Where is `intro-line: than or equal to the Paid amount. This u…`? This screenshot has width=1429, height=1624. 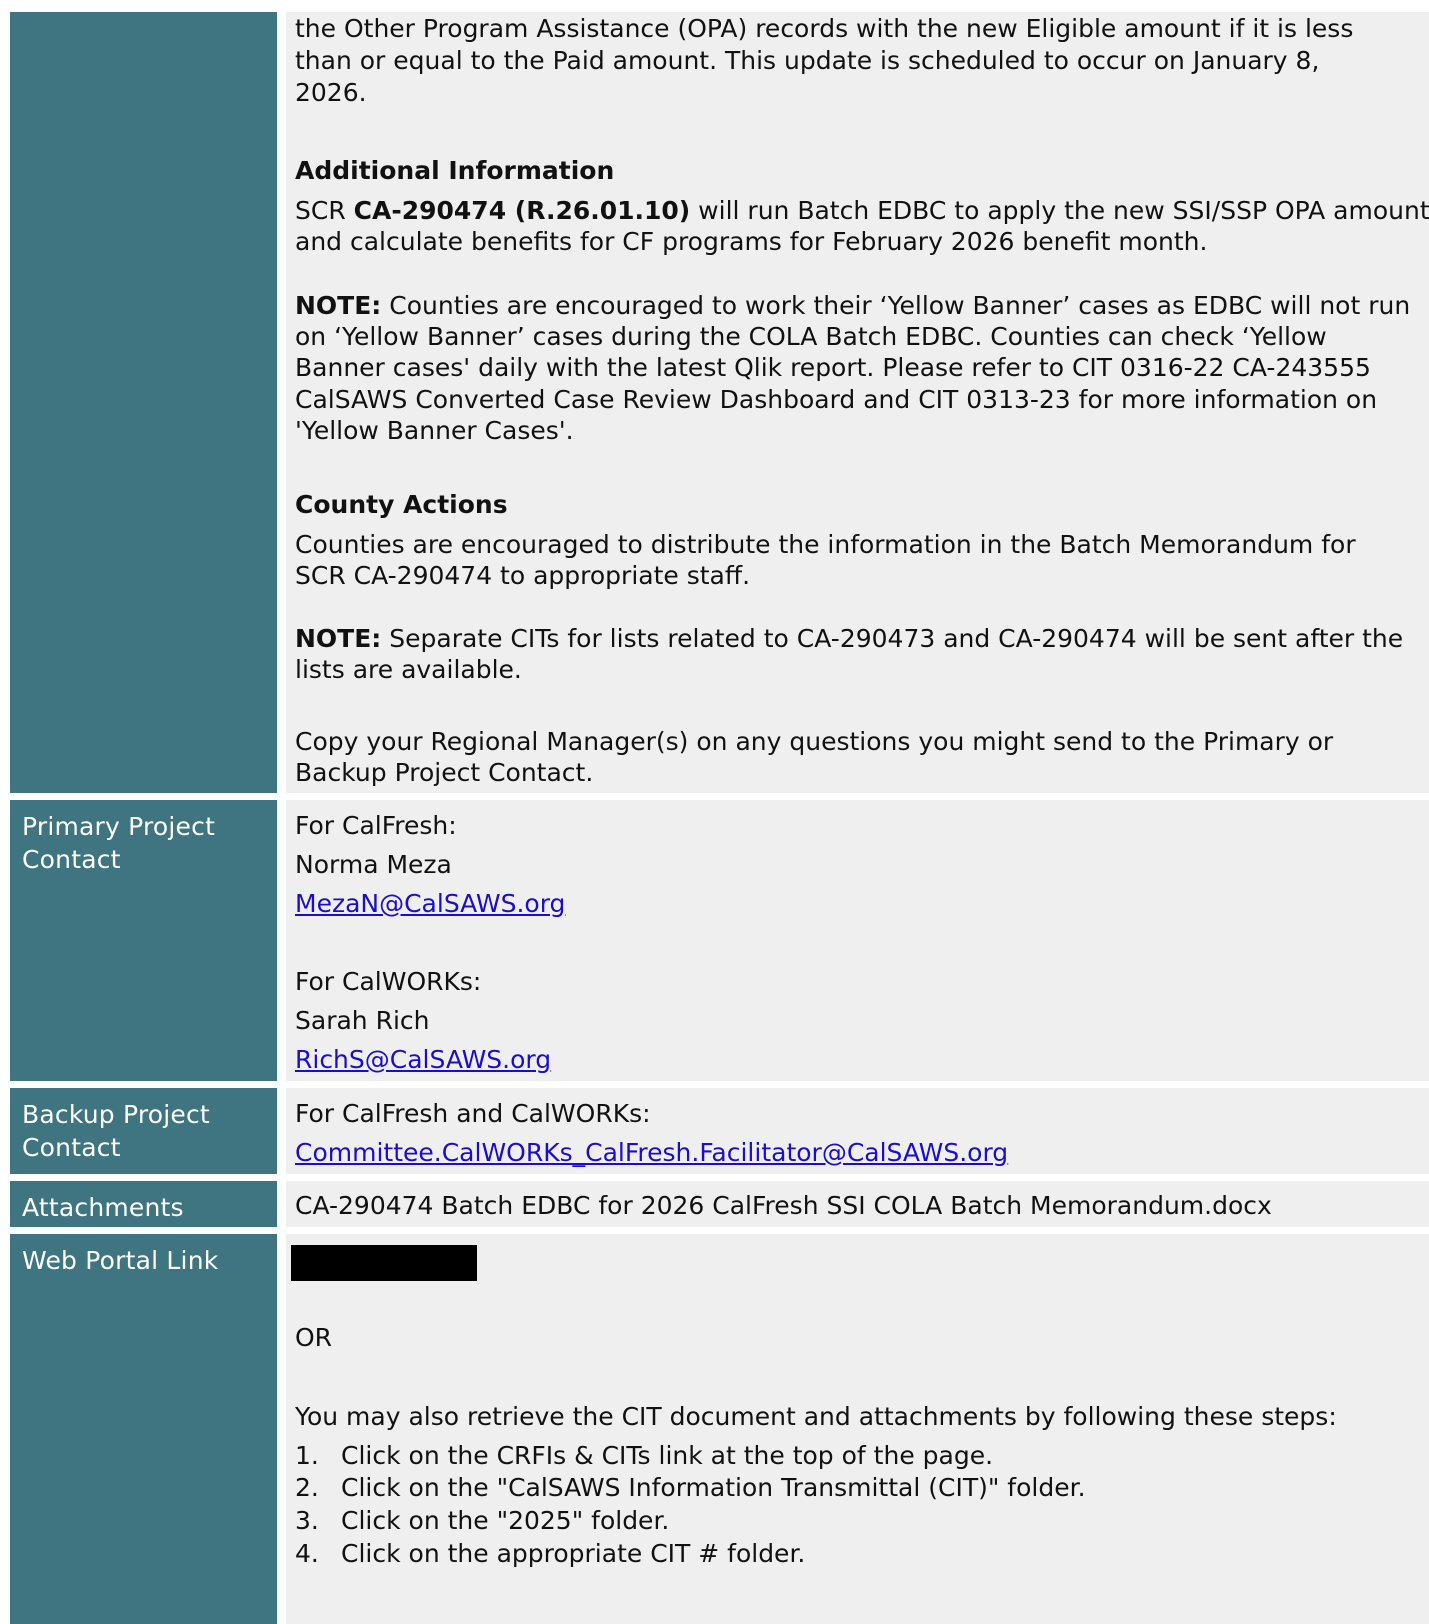
intro-line: than or equal to the Paid amount. This u… is located at coordinates (807, 60).